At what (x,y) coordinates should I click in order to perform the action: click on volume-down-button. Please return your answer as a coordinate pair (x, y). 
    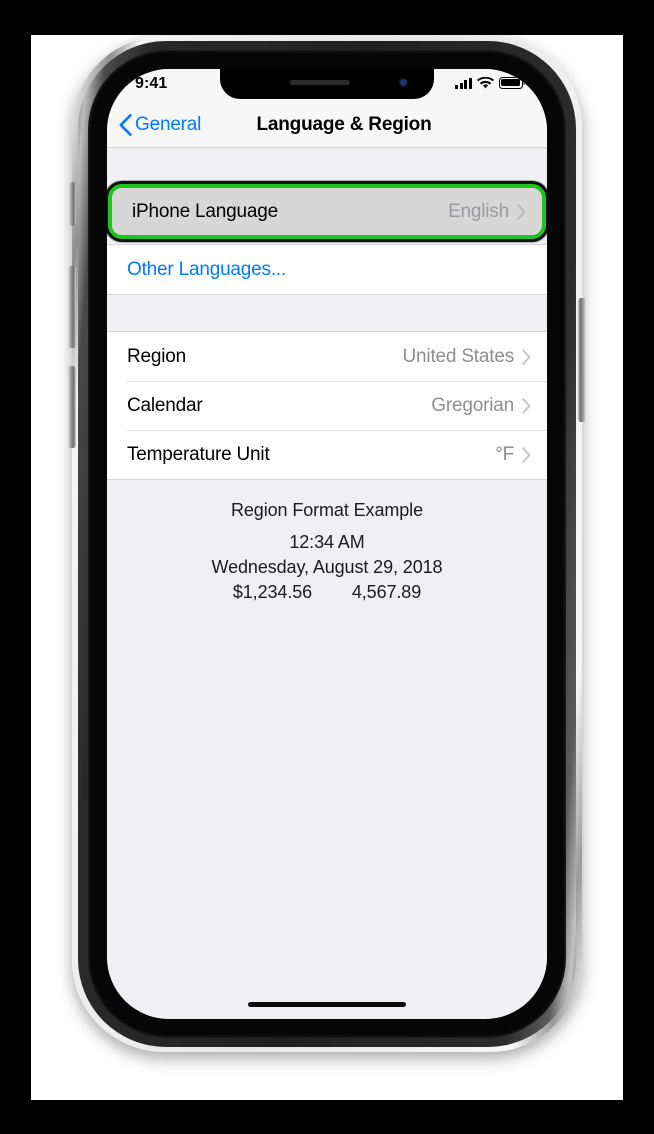
    Looking at the image, I should click on (72, 407).